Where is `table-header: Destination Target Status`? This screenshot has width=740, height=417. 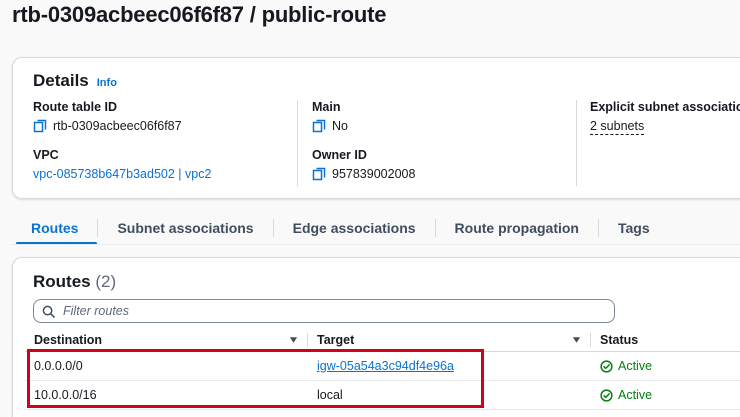
table-header: Destination Target Status is located at coordinates (382, 340).